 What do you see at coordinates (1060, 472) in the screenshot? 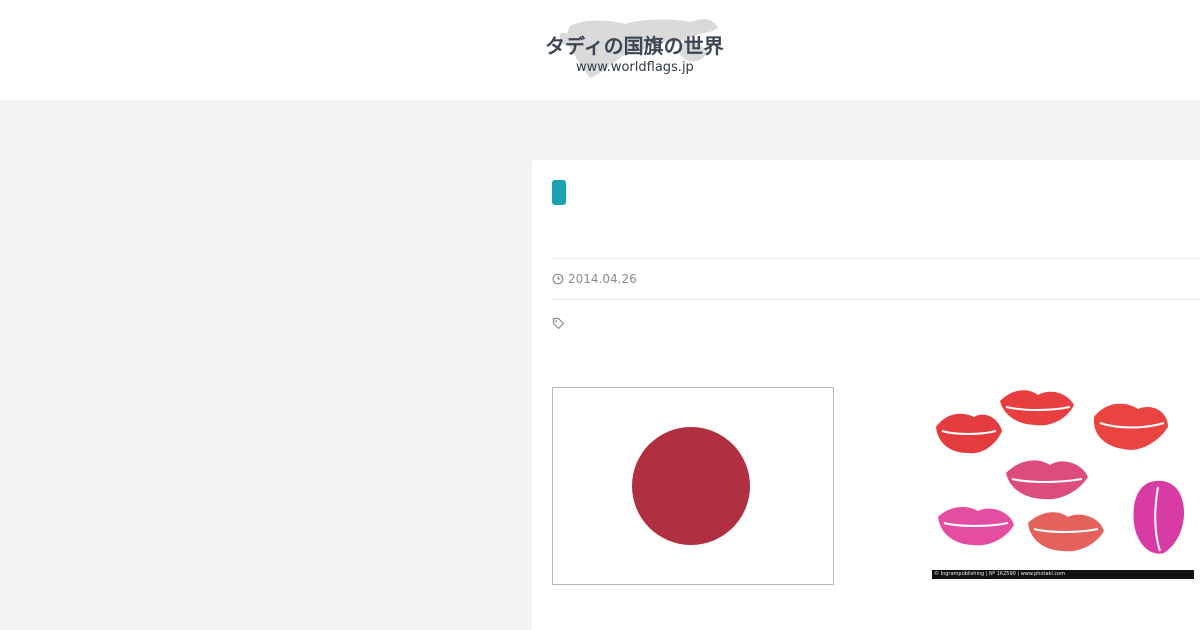
I see `lip-prints-graphic` at bounding box center [1060, 472].